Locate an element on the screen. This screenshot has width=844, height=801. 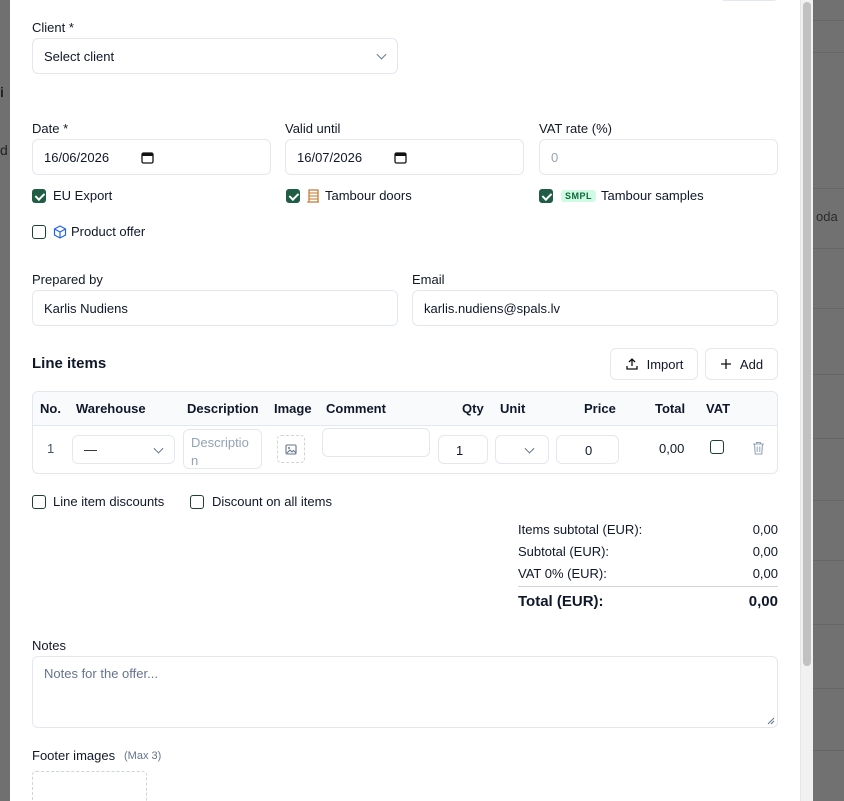
col-comment: Comment is located at coordinates (356, 408).